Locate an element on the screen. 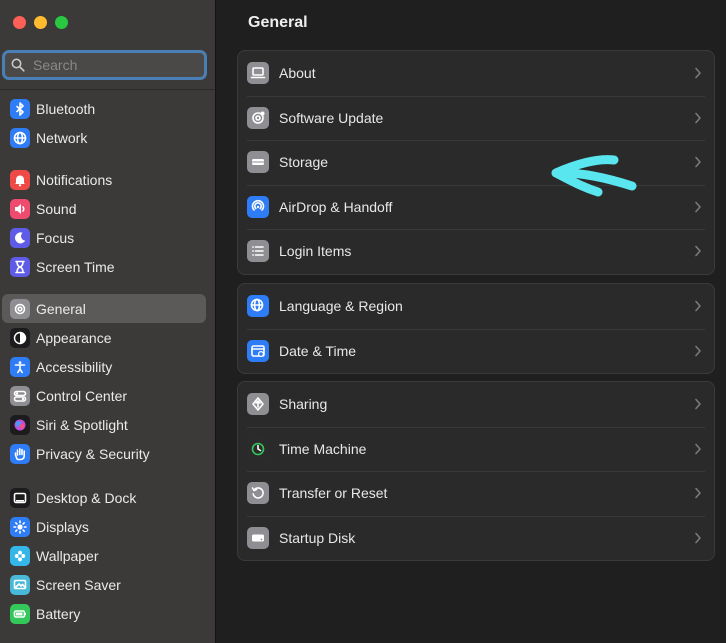 This screenshot has width=726, height=643. sidebar-item-label: Accessibility is located at coordinates (74, 366).